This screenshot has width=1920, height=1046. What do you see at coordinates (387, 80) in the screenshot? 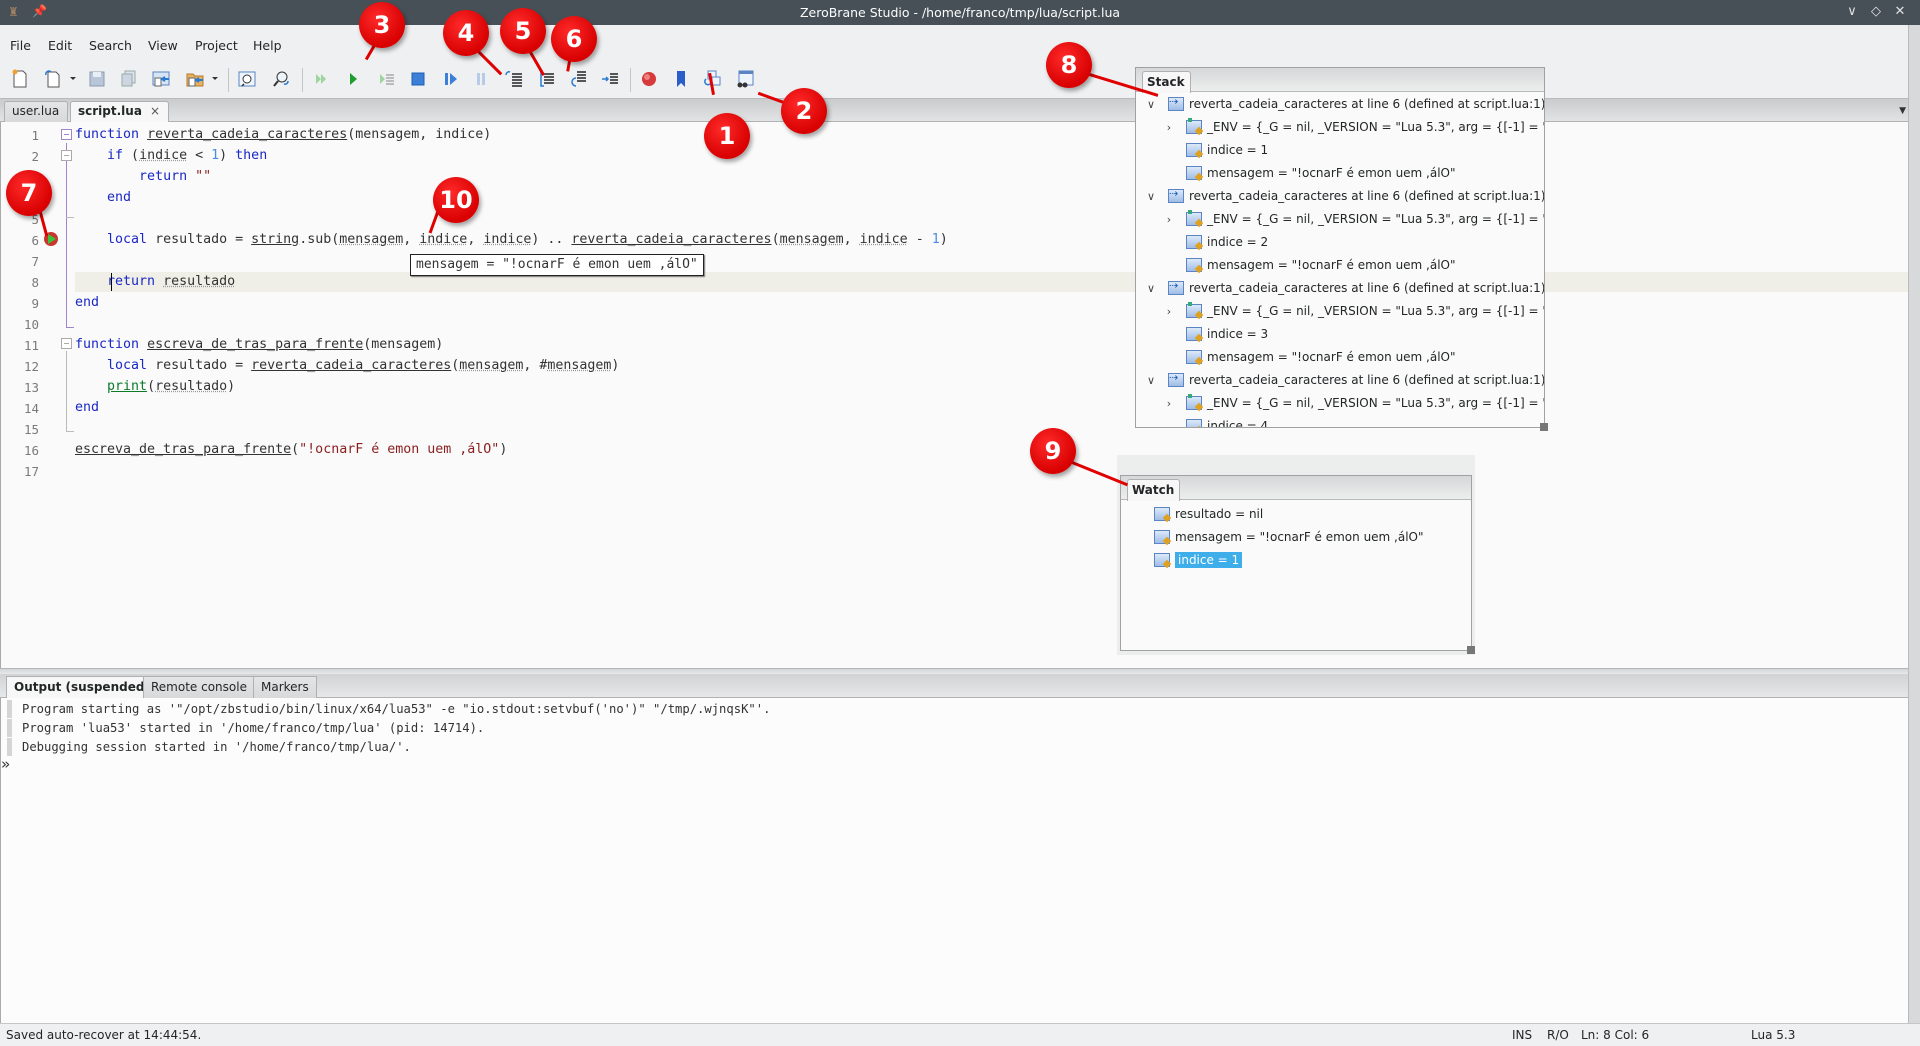
I see `run-to-cursor-button` at bounding box center [387, 80].